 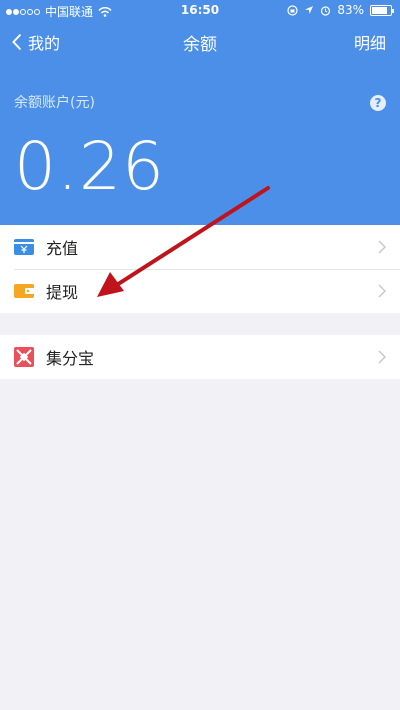 I want to click on battery-percent: 83%, so click(x=350, y=10).